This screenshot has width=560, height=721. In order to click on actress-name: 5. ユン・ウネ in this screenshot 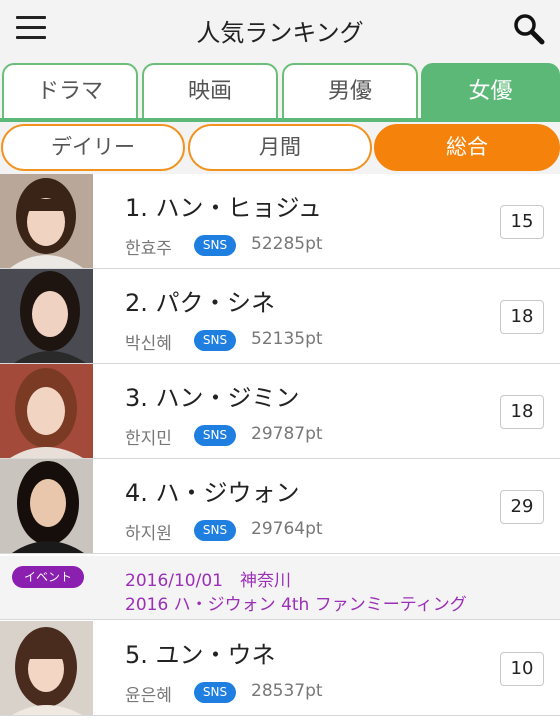, I will do `click(200, 655)`.